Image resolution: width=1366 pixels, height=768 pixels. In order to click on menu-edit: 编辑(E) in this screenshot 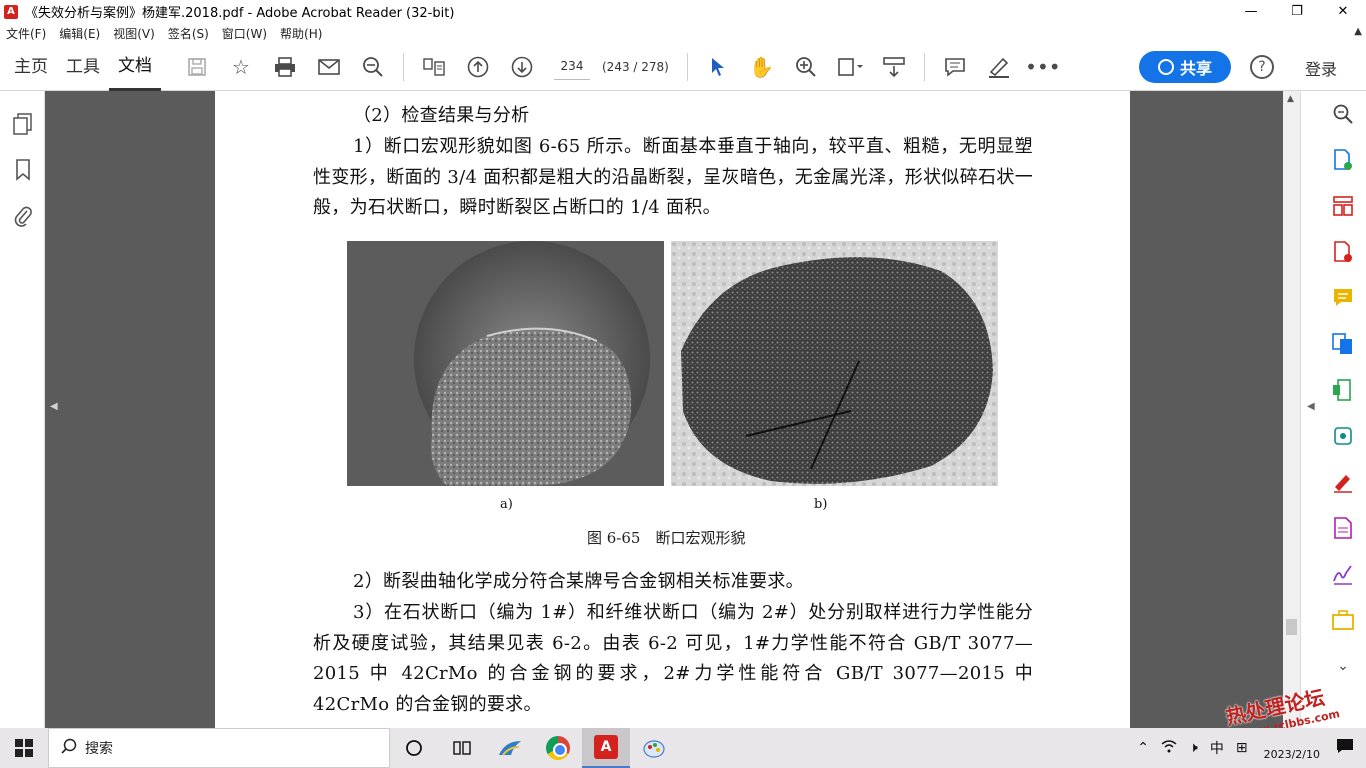, I will do `click(79, 33)`.